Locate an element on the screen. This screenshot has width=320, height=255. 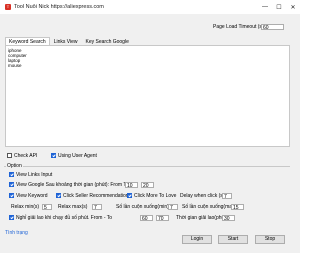
click-more-love-checkbox is located at coordinates (129, 195).